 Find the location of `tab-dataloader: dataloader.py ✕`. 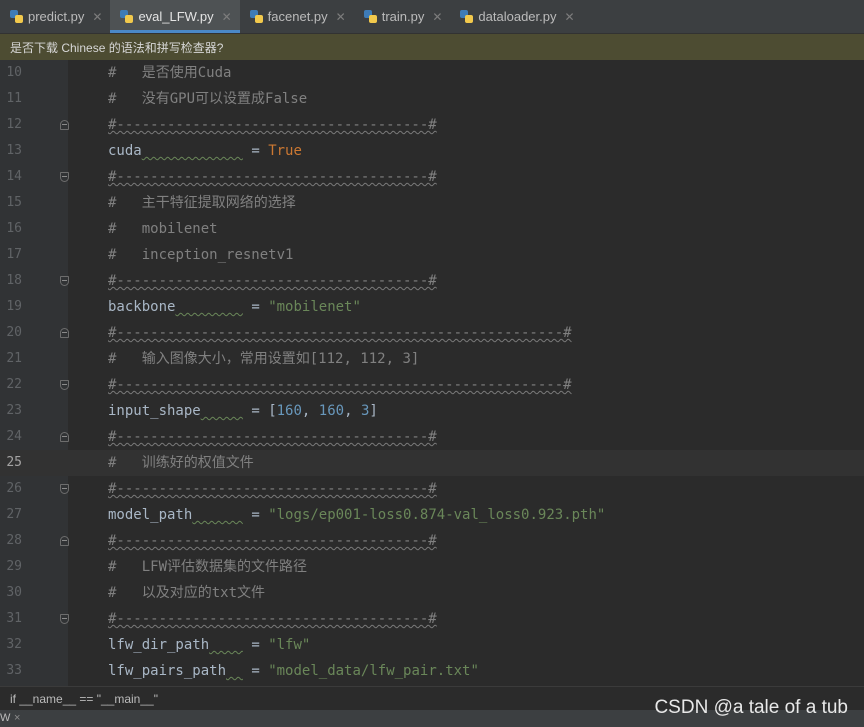

tab-dataloader: dataloader.py ✕ is located at coordinates (516, 16).